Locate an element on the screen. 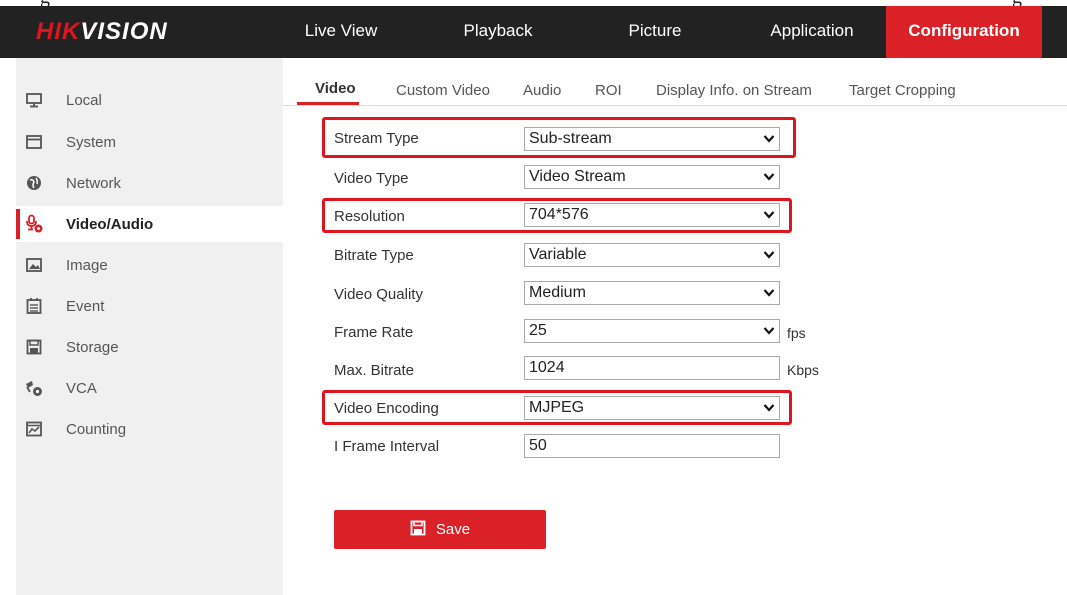 The height and width of the screenshot is (595, 1067). sidebar-item-label: Network is located at coordinates (94, 183).